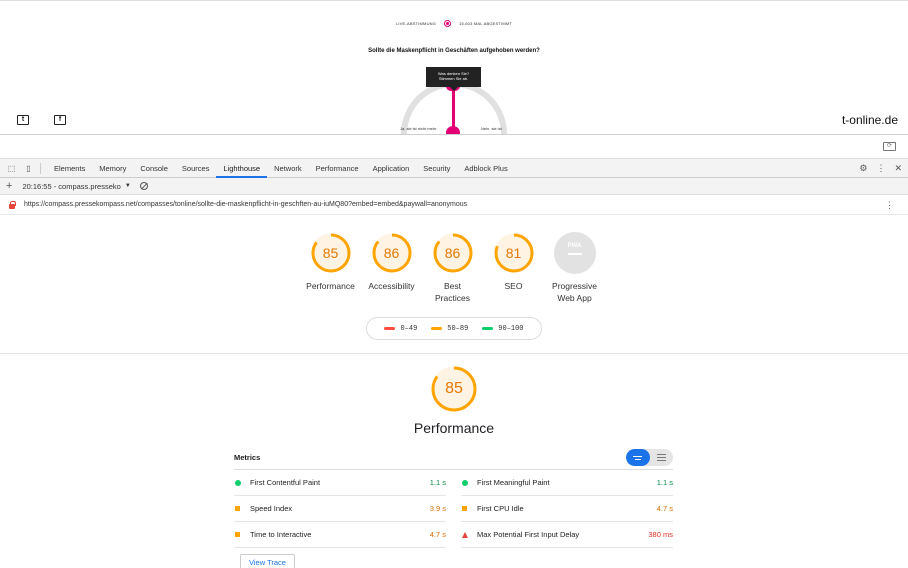  What do you see at coordinates (574, 268) in the screenshot?
I see `gauge-pwa: PWA Progressive Web App` at bounding box center [574, 268].